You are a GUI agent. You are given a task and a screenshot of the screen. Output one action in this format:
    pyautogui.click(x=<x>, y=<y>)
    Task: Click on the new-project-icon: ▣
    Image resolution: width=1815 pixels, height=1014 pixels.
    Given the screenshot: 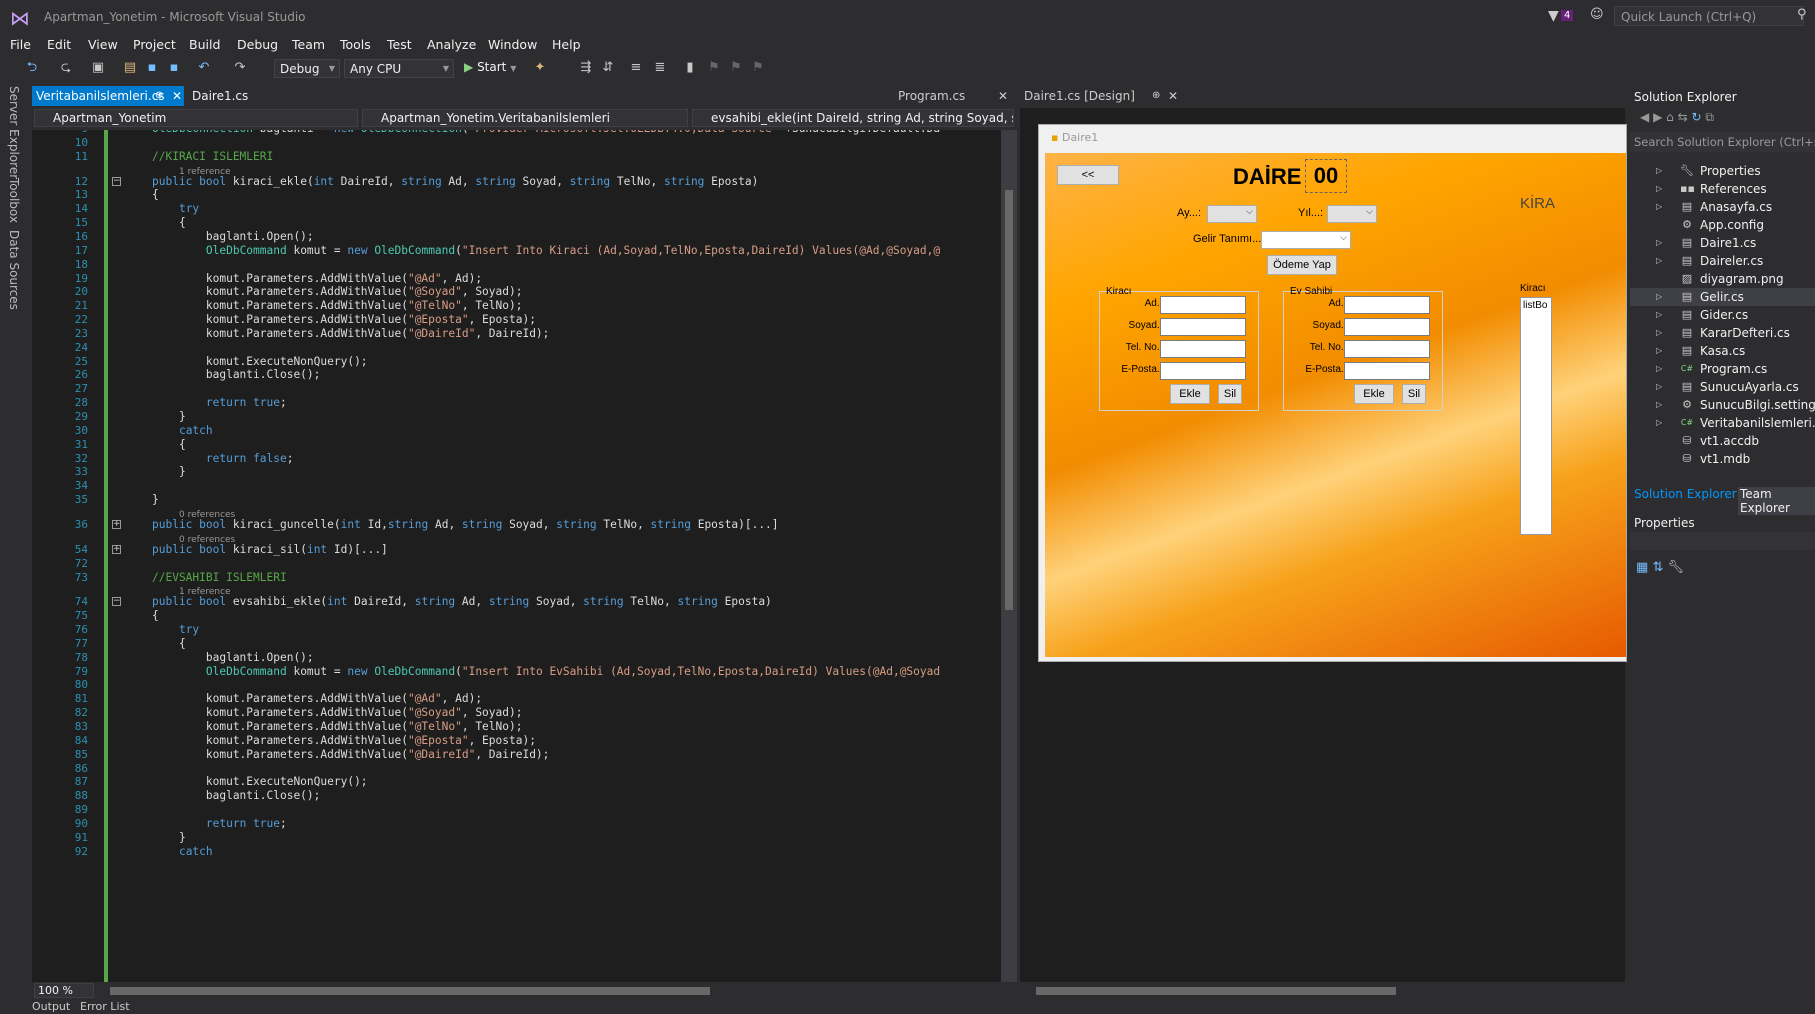 What is the action you would take?
    pyautogui.click(x=98, y=68)
    